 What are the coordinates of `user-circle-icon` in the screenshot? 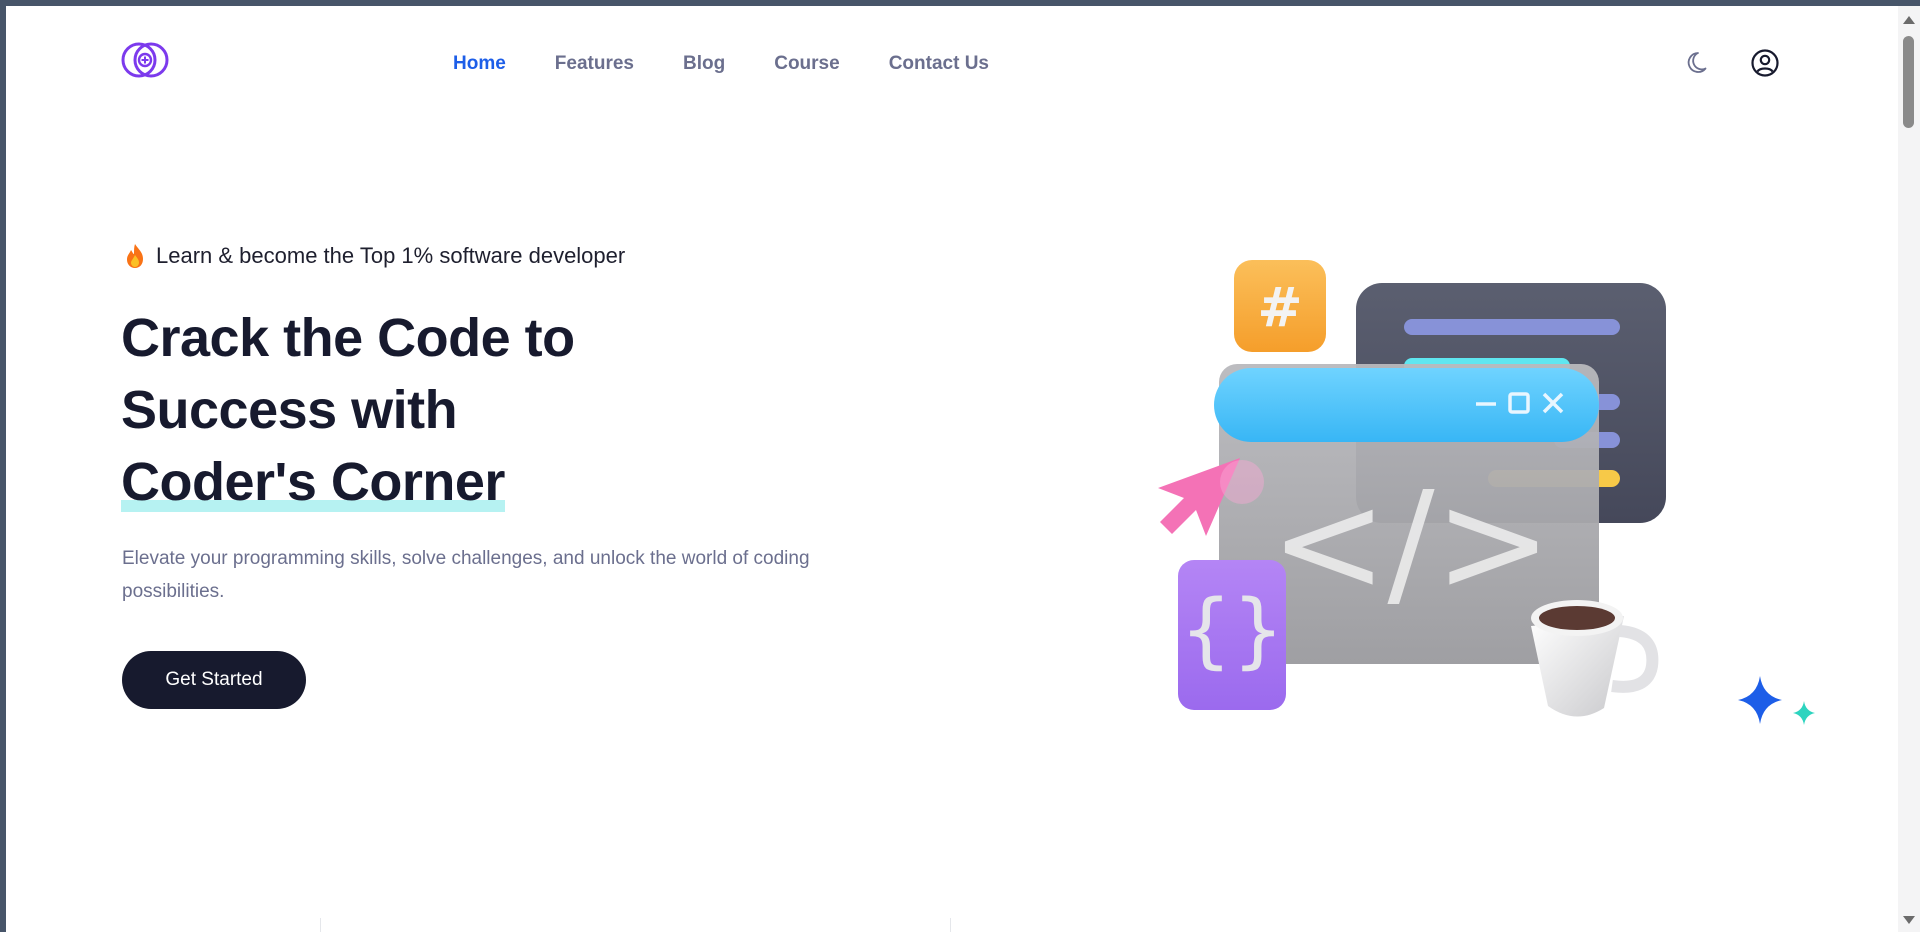 It's located at (1765, 63).